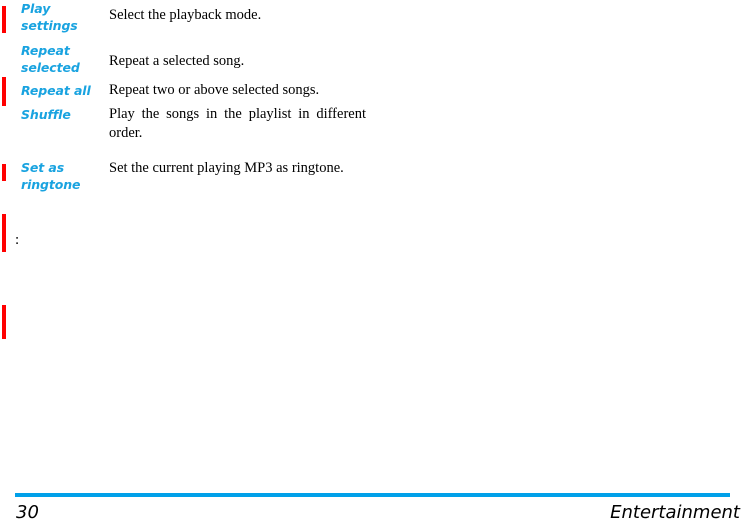 The width and height of the screenshot is (744, 523). Describe the element at coordinates (51, 176) in the screenshot. I see `feature-label-set-as-ringtone: Set as ringtone` at that location.